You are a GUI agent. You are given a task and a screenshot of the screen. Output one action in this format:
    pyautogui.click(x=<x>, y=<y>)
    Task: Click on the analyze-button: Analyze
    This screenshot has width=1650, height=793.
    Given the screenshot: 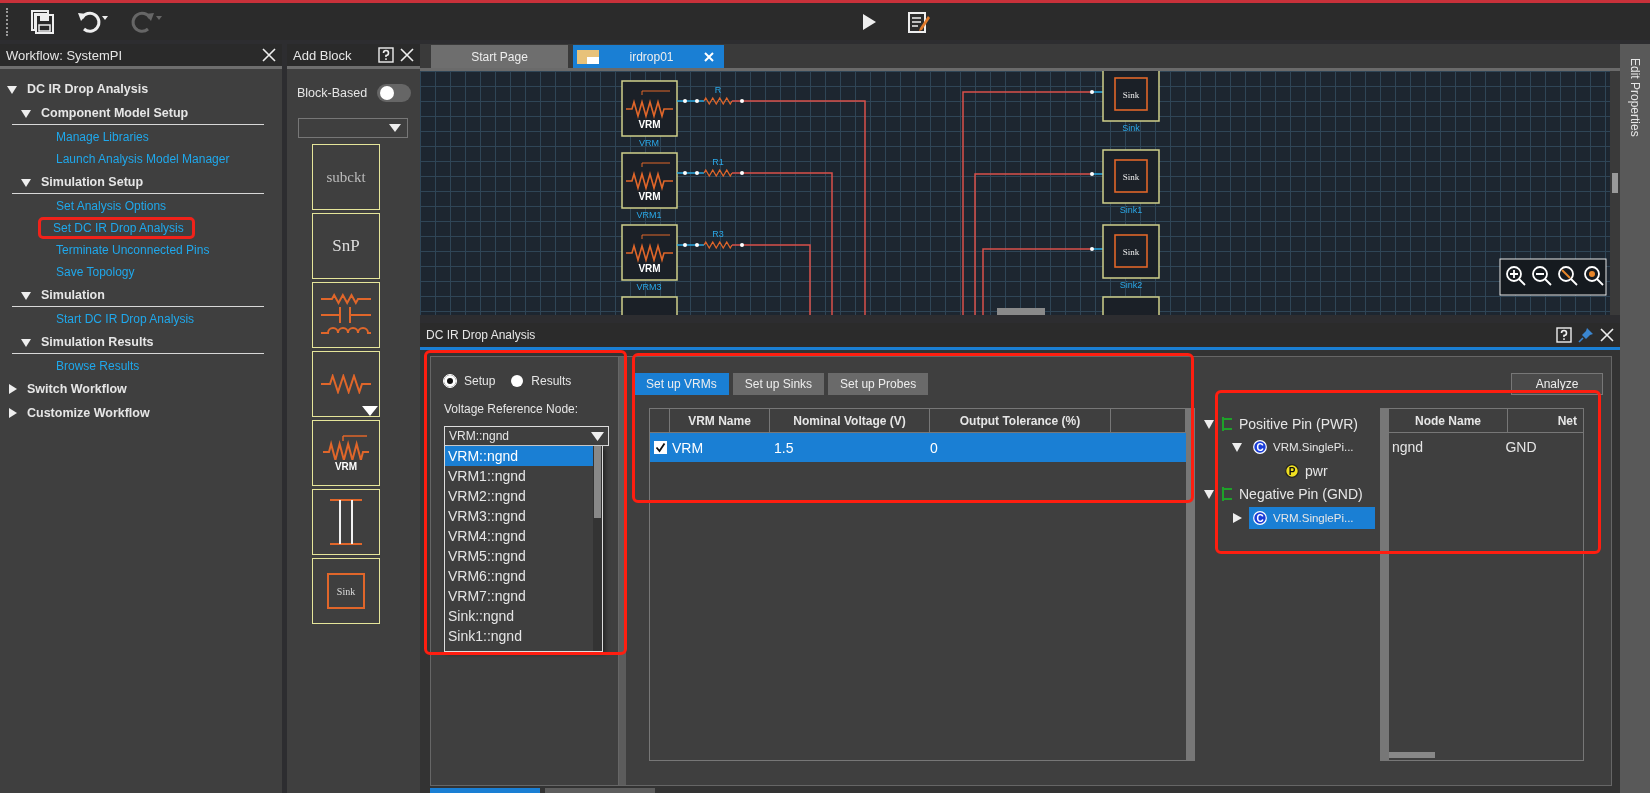 What is the action you would take?
    pyautogui.click(x=1557, y=384)
    